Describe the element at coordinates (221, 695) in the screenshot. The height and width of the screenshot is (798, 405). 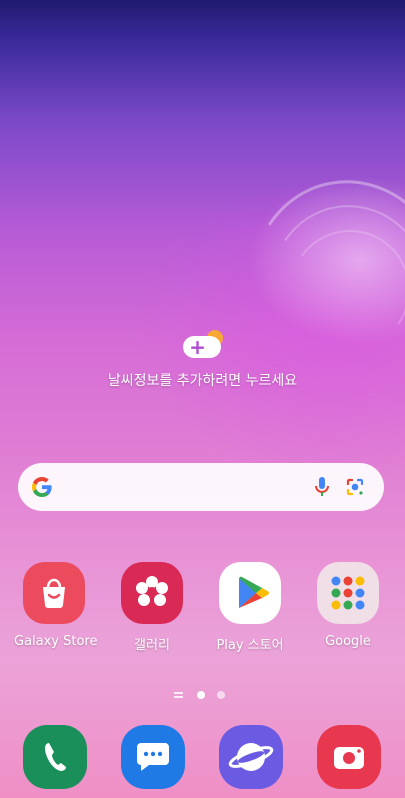
I see `page-dot` at that location.